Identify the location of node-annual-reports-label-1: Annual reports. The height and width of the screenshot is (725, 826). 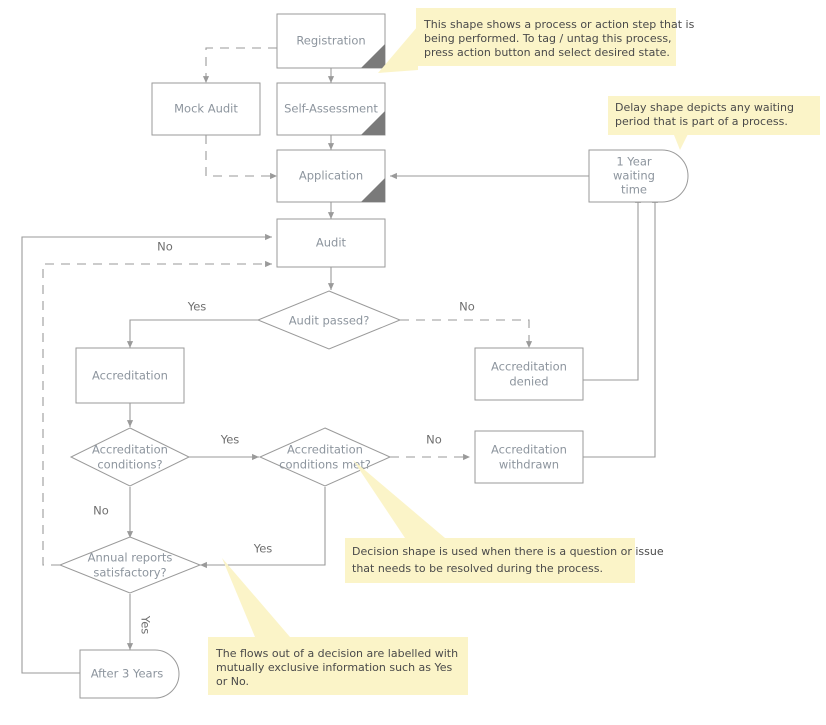
(130, 558).